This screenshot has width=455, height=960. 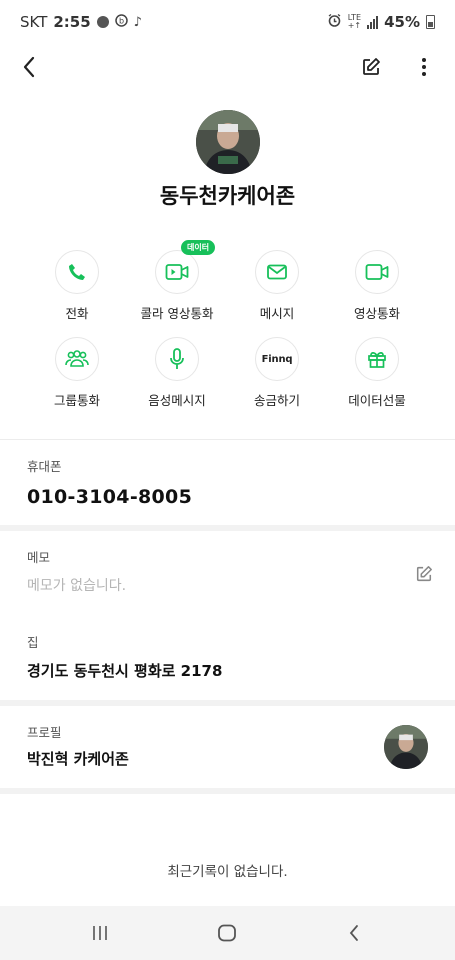 What do you see at coordinates (354, 25) in the screenshot?
I see `data-arrows: +↑` at bounding box center [354, 25].